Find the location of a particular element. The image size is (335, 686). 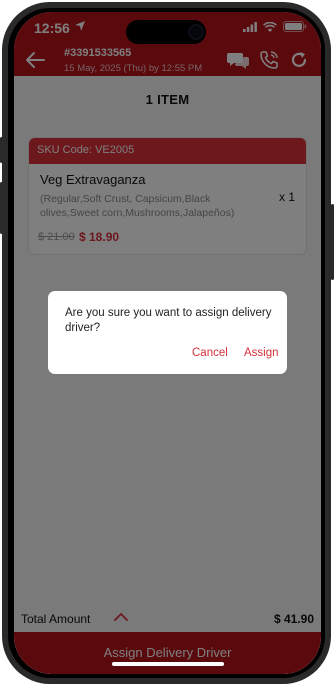

phone-side-button-left-top is located at coordinates (1, 150).